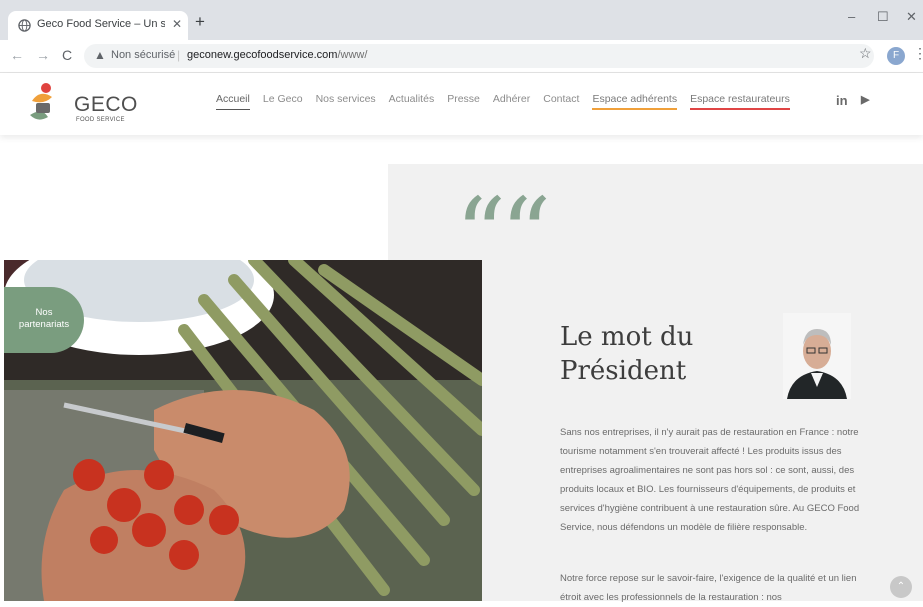 The width and height of the screenshot is (923, 607). Describe the element at coordinates (896, 56) in the screenshot. I see `profile-avatar: F` at that location.